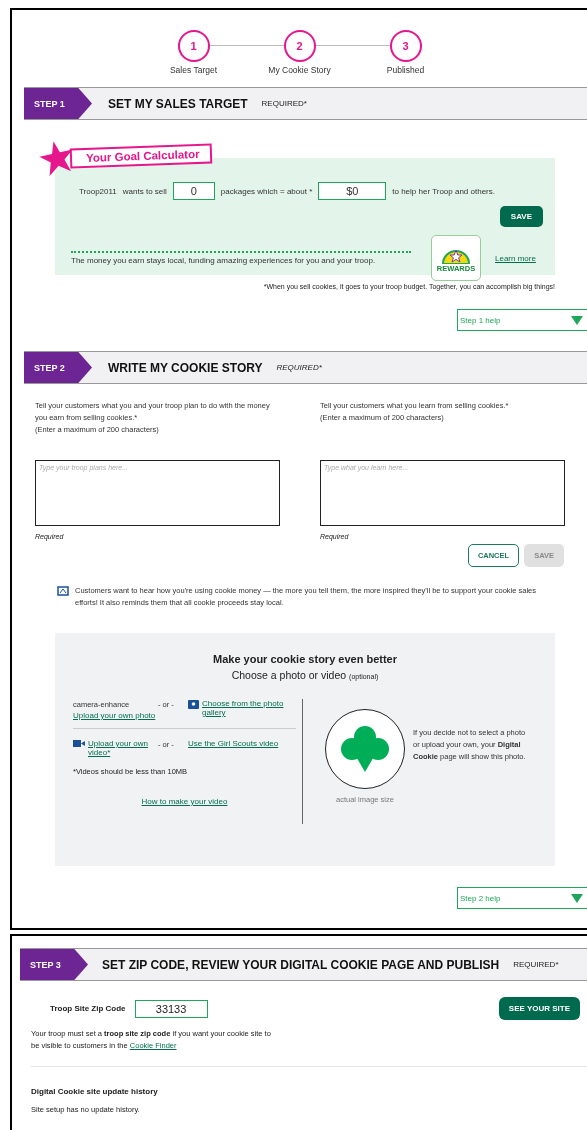  What do you see at coordinates (178, 103) in the screenshot?
I see `step-title: SET MY SALES TARGET` at bounding box center [178, 103].